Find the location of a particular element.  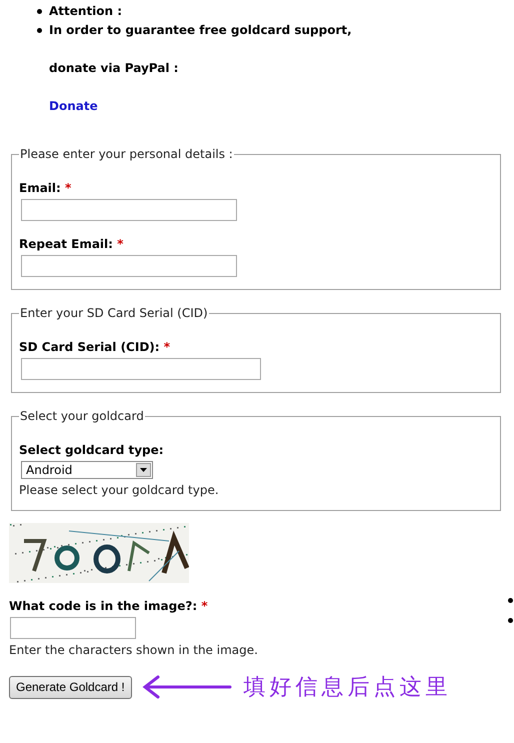

section-legend: Please enter your personal details : is located at coordinates (126, 154).